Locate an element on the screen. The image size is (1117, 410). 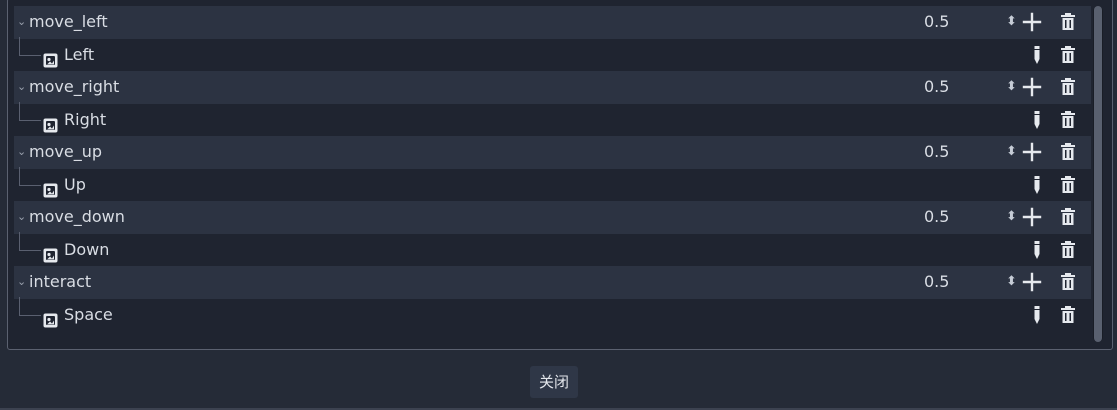
event-row: Left is located at coordinates (552, 54).